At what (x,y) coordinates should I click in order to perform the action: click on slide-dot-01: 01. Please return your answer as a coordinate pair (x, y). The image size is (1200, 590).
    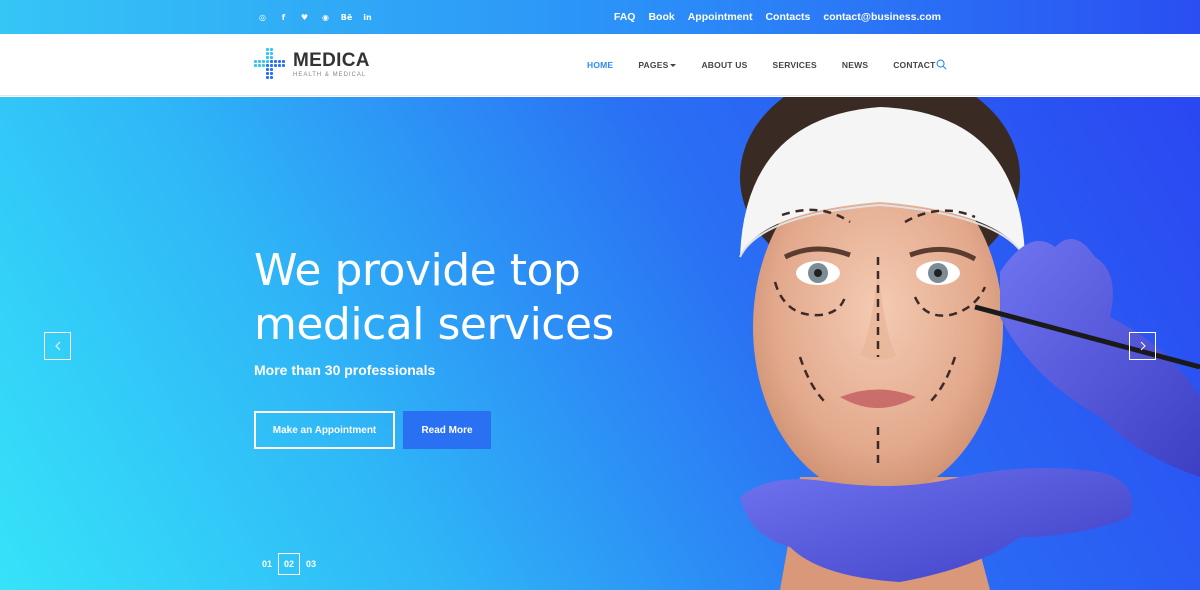
    Looking at the image, I should click on (267, 564).